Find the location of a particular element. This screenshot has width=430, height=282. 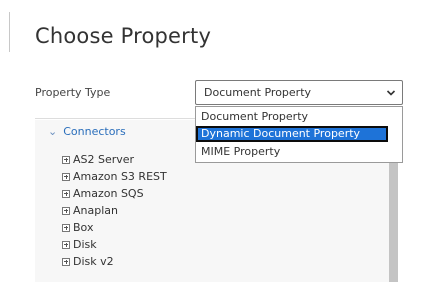

property-type-select-value: Document Property is located at coordinates (258, 92).